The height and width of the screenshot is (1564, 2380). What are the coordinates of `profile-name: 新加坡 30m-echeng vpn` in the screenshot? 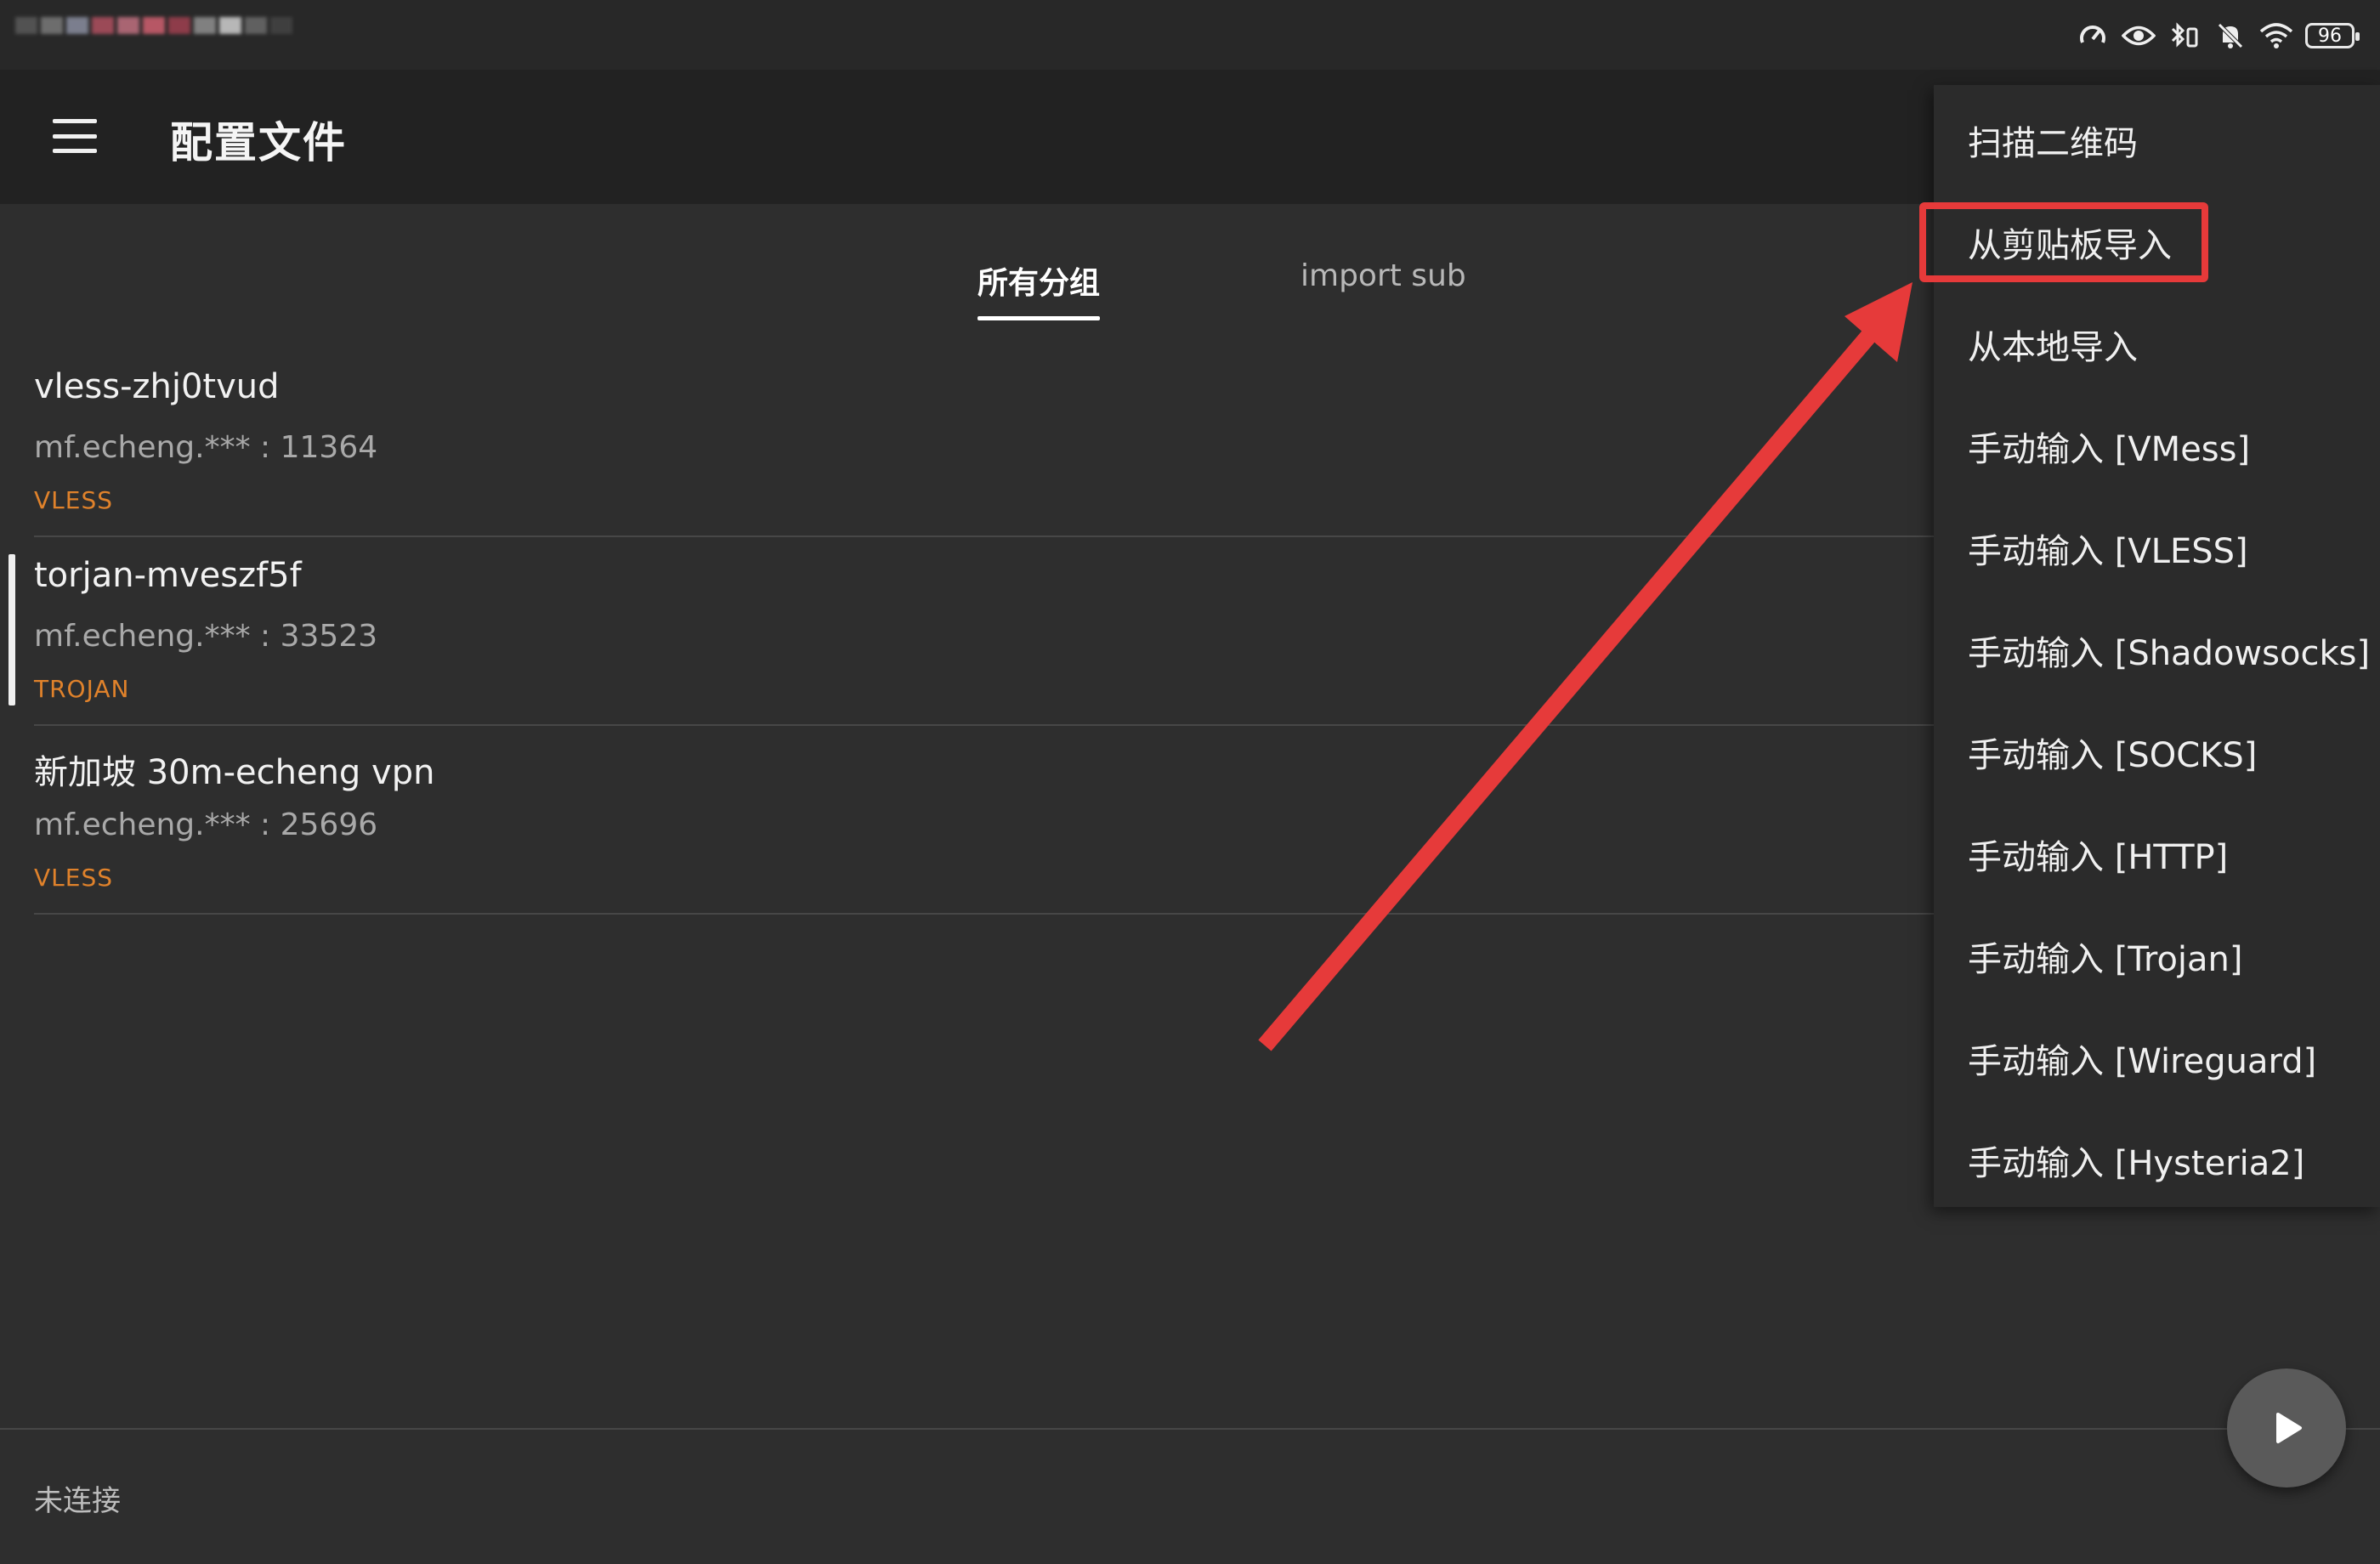 It's located at (234, 772).